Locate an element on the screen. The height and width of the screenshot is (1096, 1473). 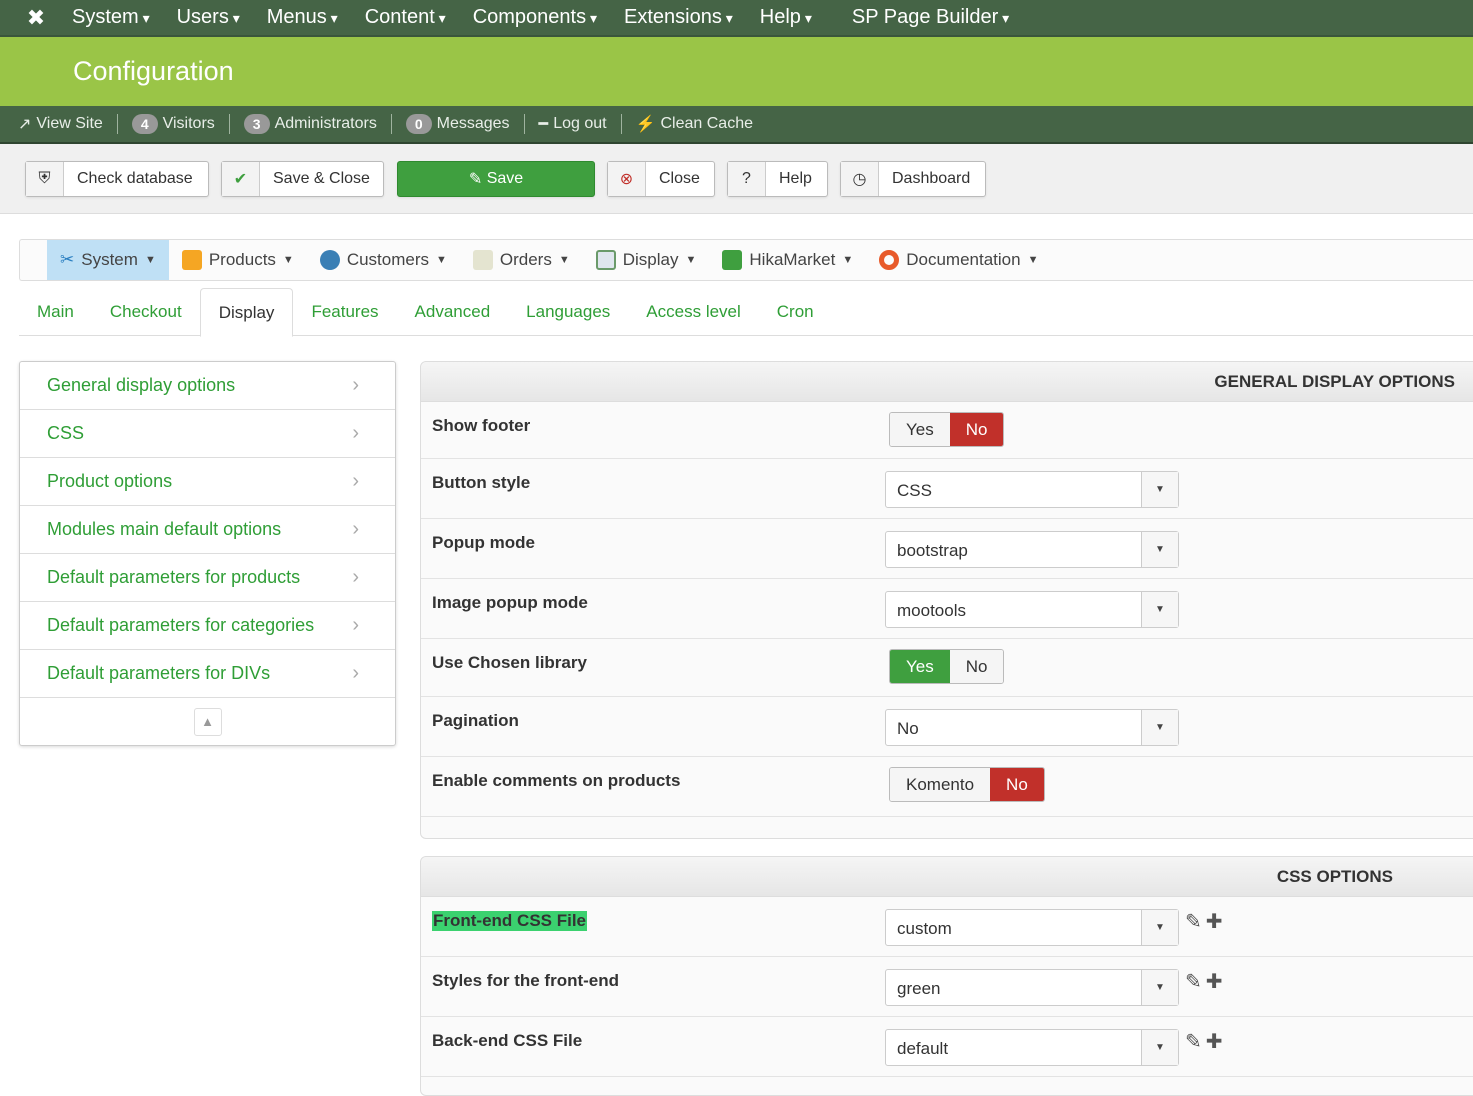
hika-menu-products: Products ▼ is located at coordinates (238, 260).